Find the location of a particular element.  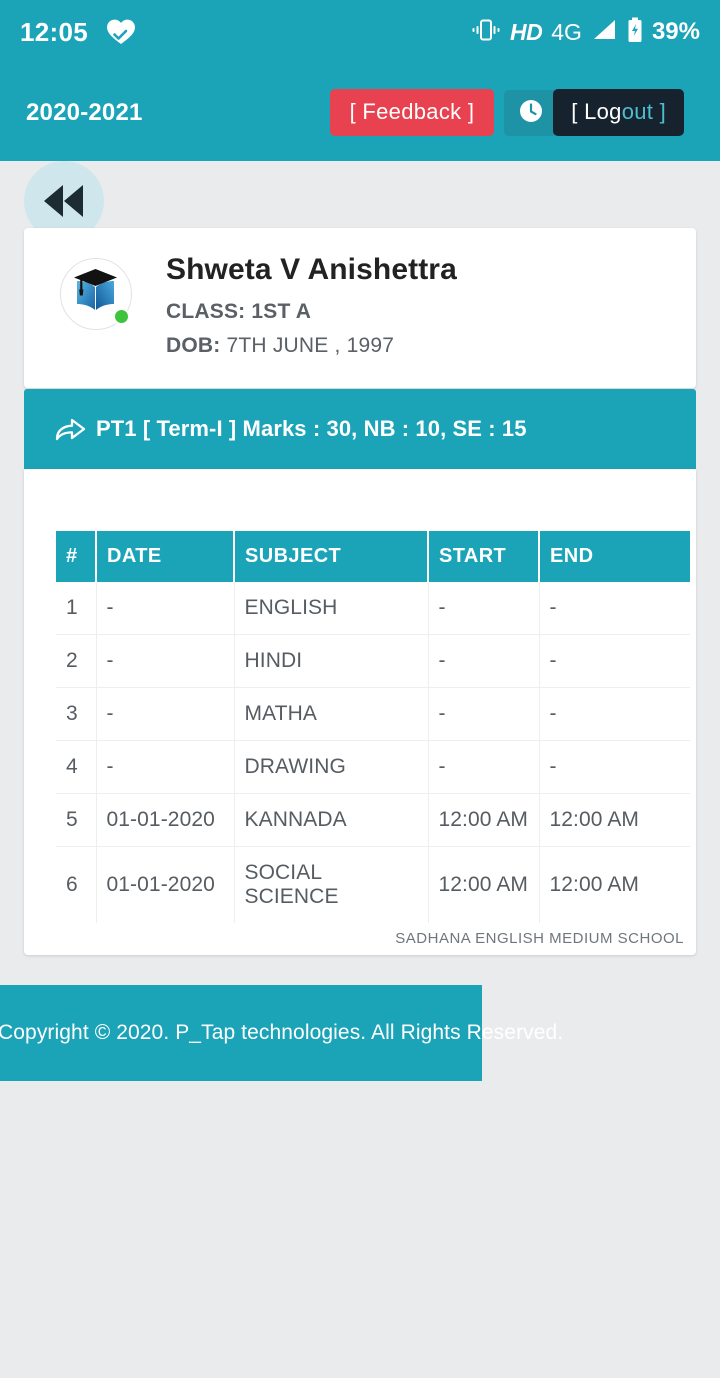

clock-icon is located at coordinates (531, 112).